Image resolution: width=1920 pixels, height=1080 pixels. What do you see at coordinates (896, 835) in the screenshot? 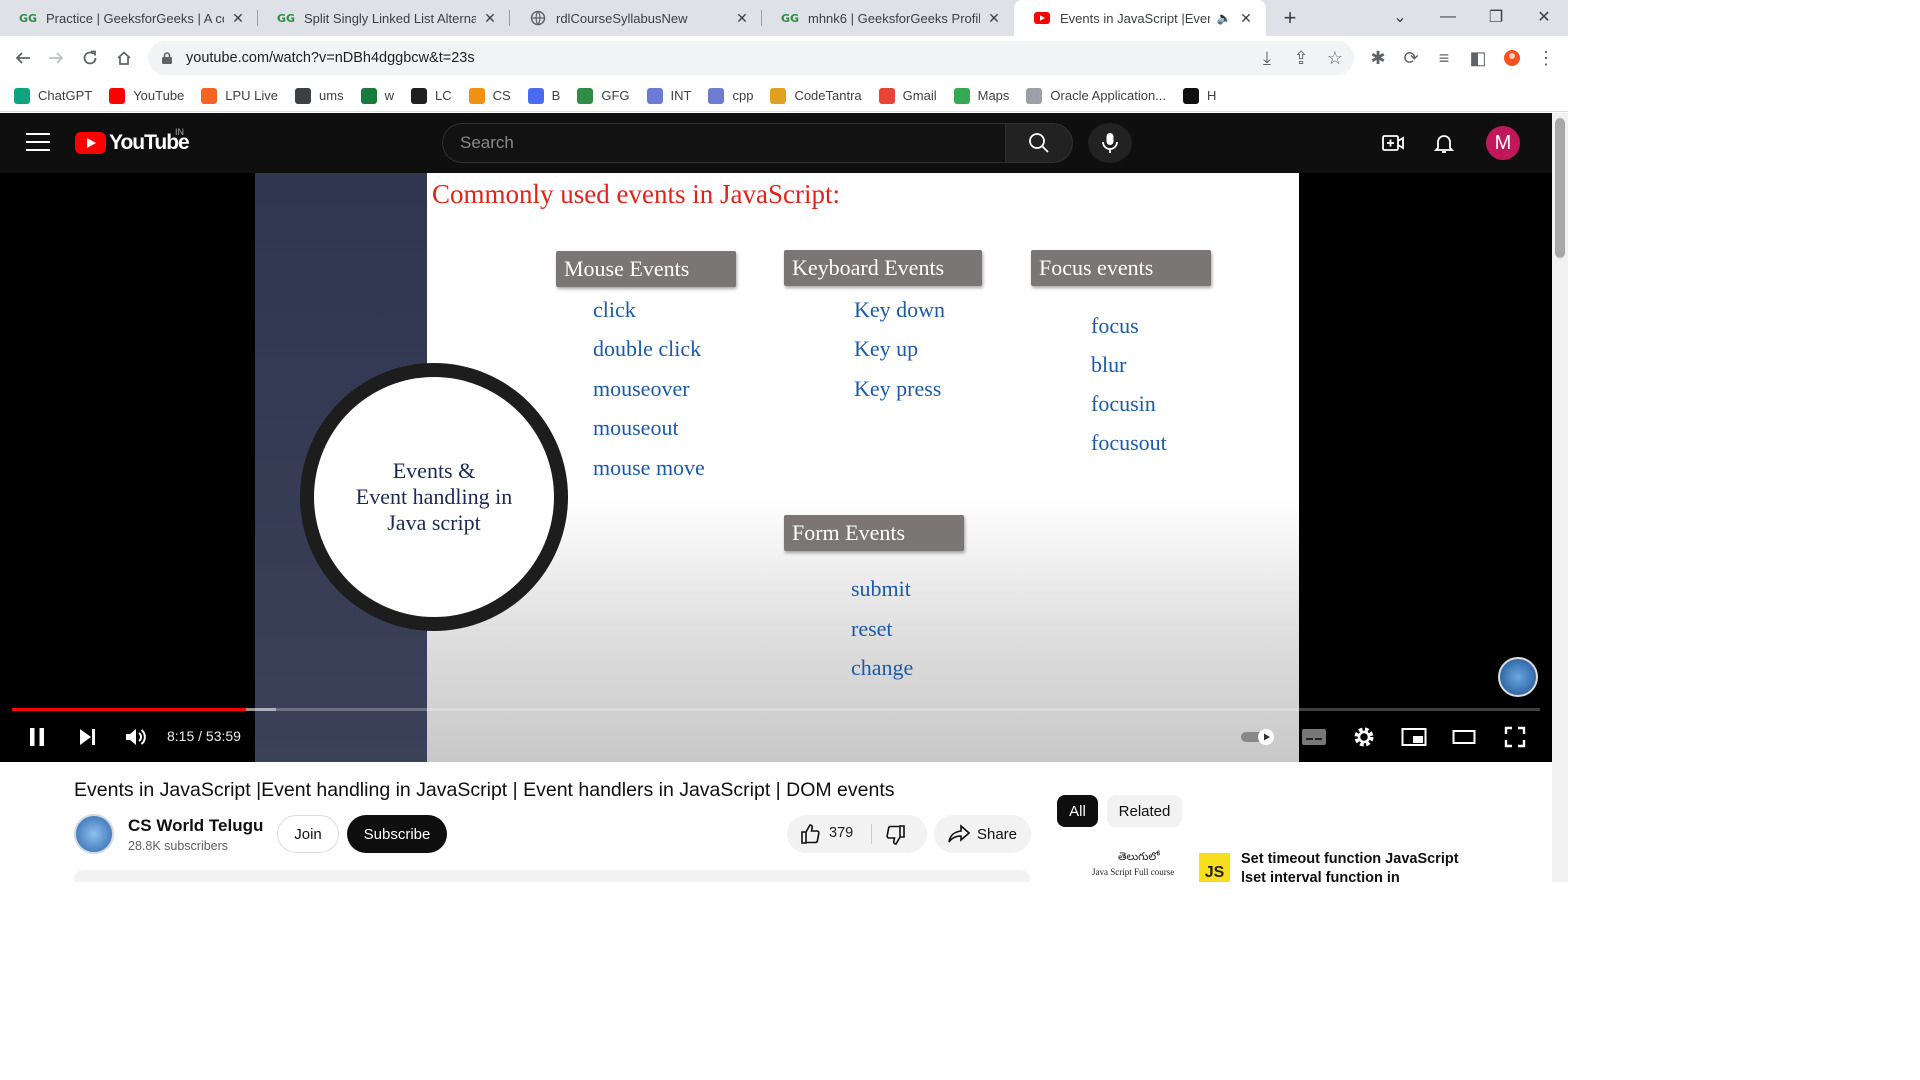
I see `thumbs-down-icon` at bounding box center [896, 835].